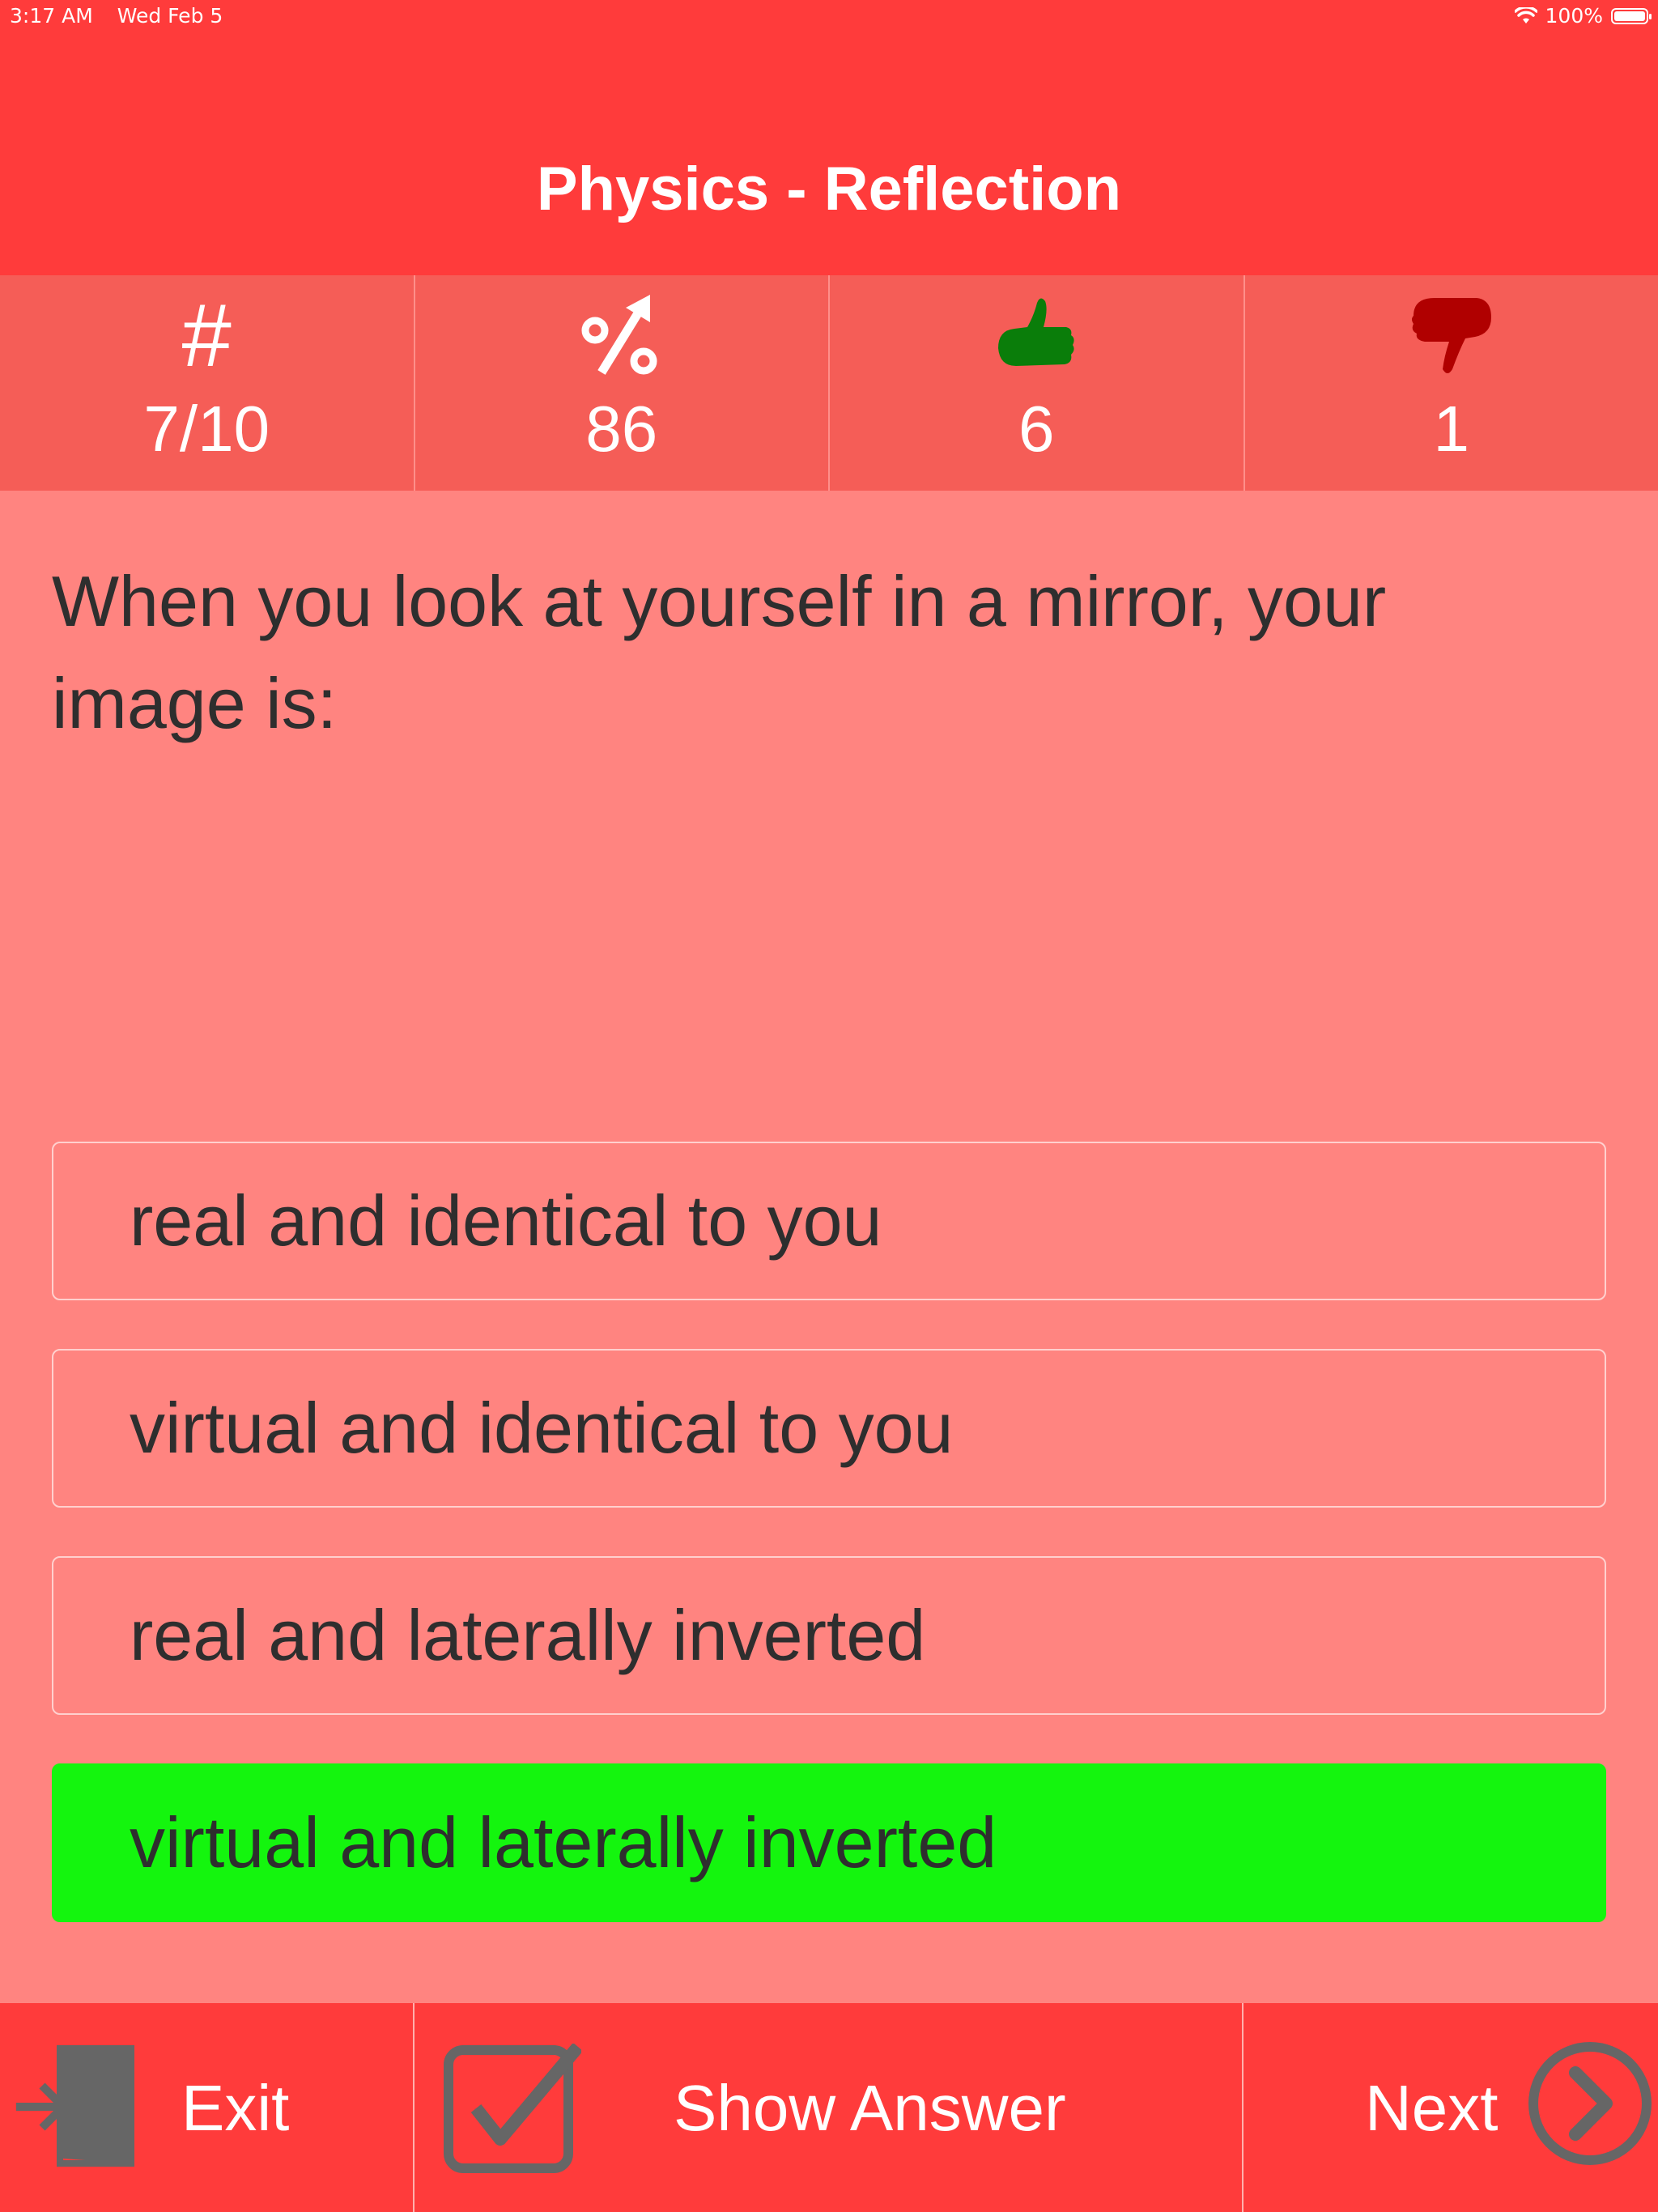  I want to click on wrong-count: 1, so click(1451, 429).